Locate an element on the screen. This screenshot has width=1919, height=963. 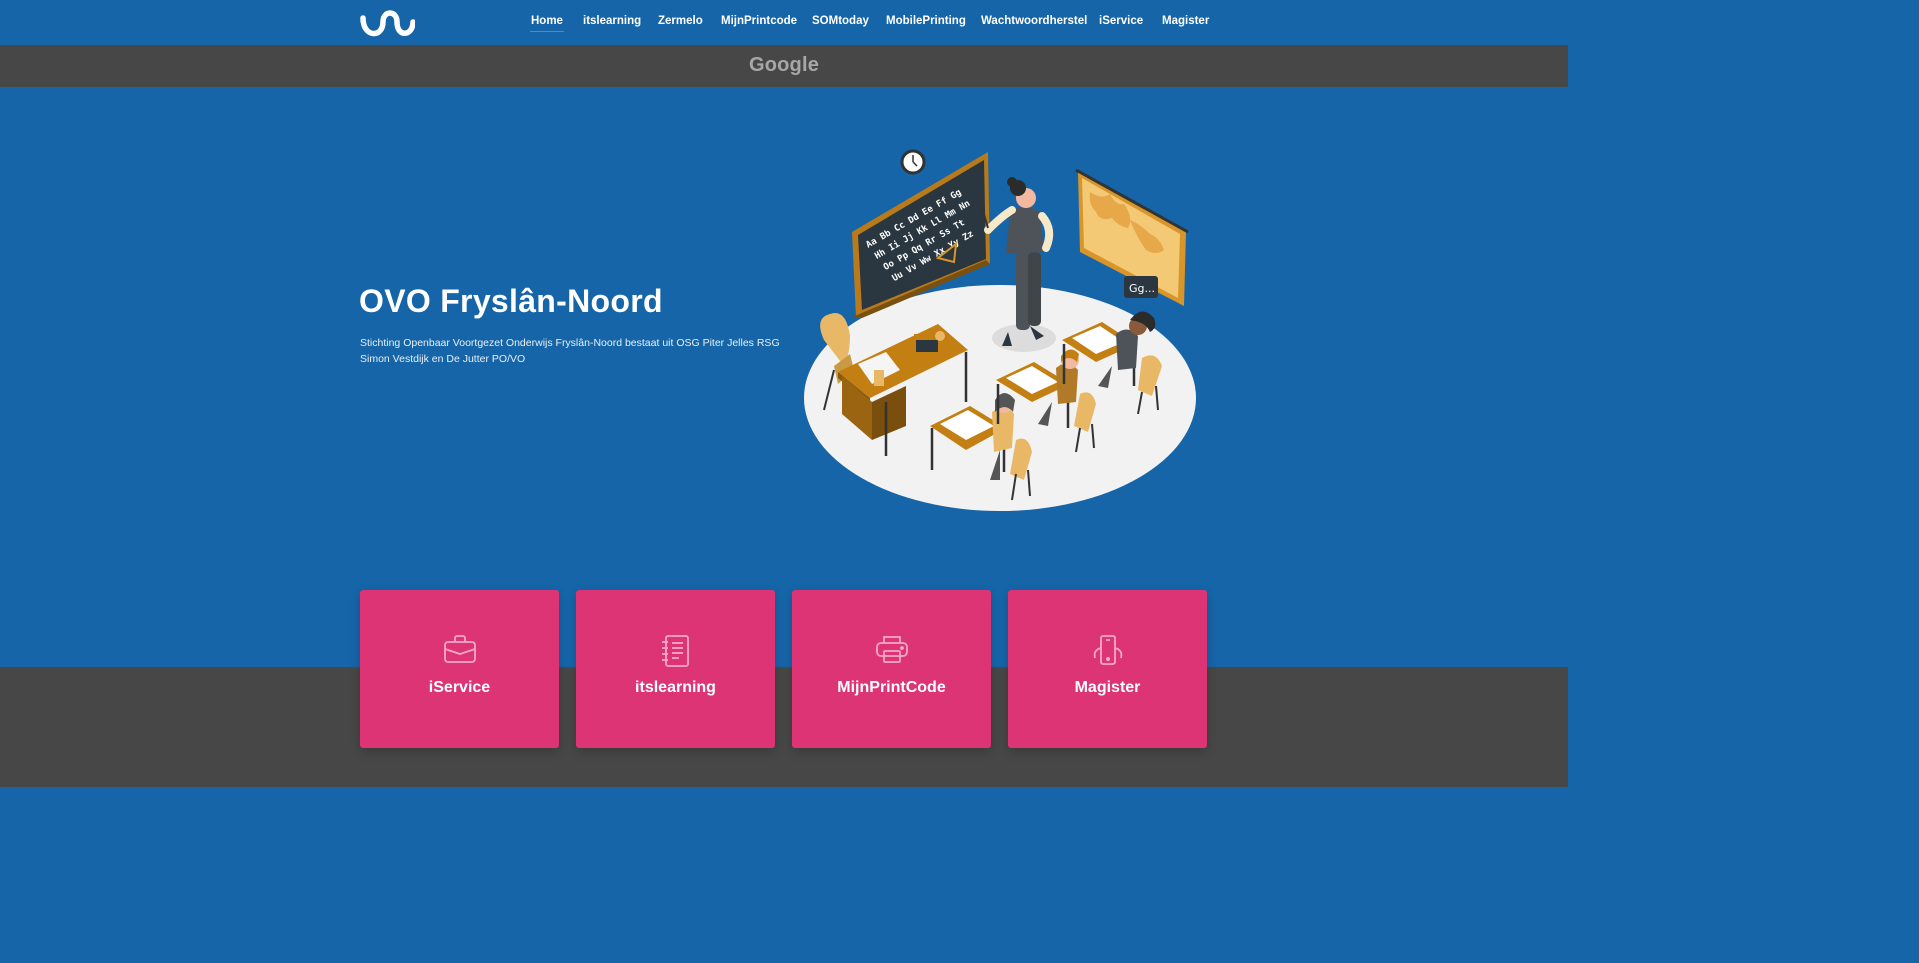
clock-icon is located at coordinates (913, 162).